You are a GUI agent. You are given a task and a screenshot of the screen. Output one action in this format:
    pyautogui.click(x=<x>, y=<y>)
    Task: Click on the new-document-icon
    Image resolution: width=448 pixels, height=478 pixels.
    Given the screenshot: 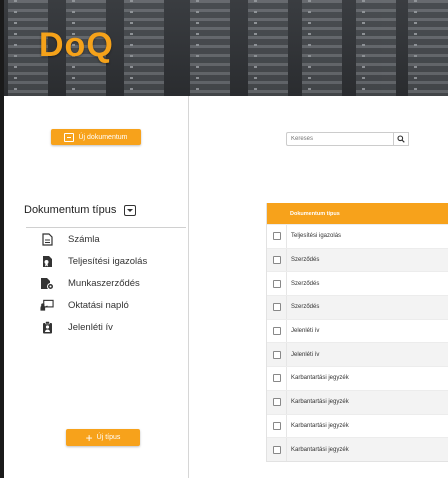 What is the action you would take?
    pyautogui.click(x=69, y=137)
    